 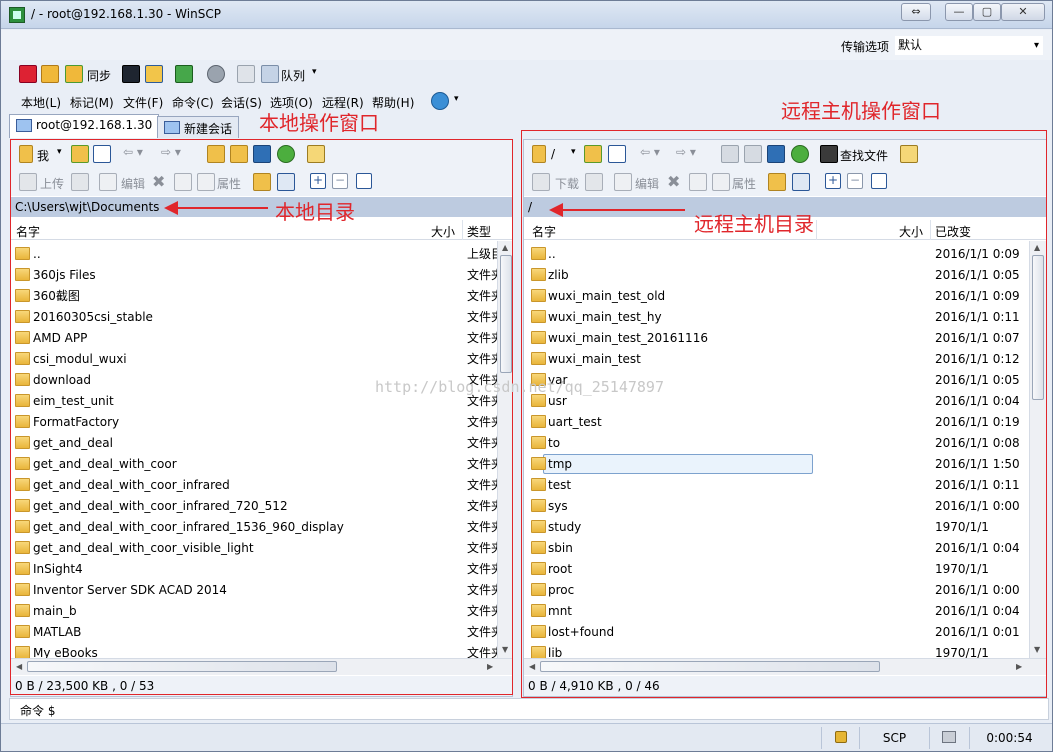 What do you see at coordinates (38, 711) in the screenshot?
I see `command-prompt-label: 命令 $` at bounding box center [38, 711].